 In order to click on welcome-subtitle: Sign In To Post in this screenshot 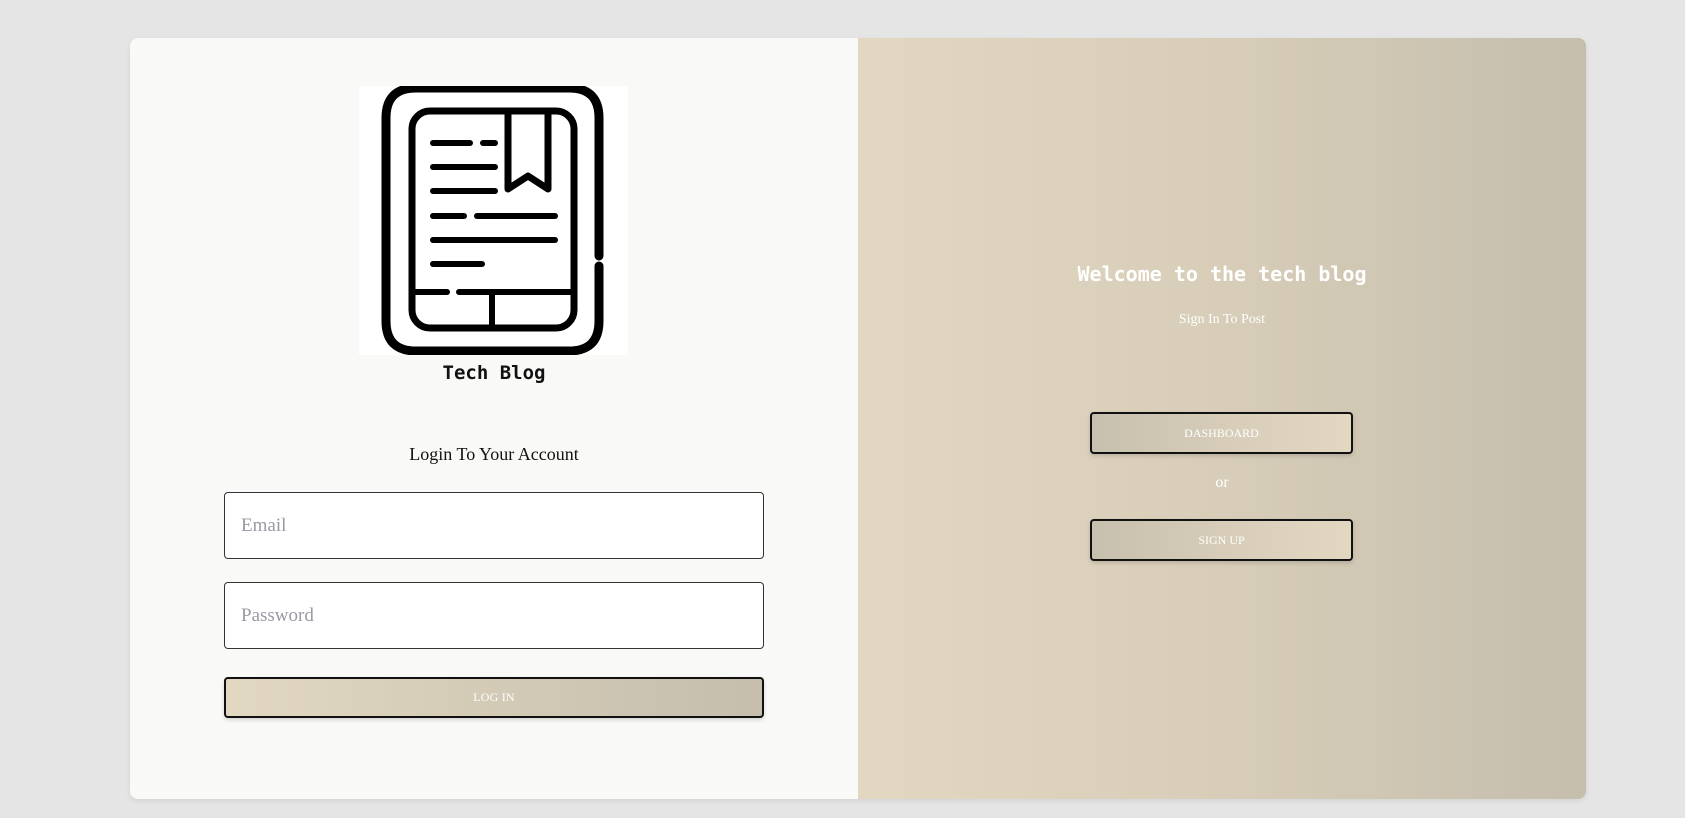, I will do `click(1222, 319)`.